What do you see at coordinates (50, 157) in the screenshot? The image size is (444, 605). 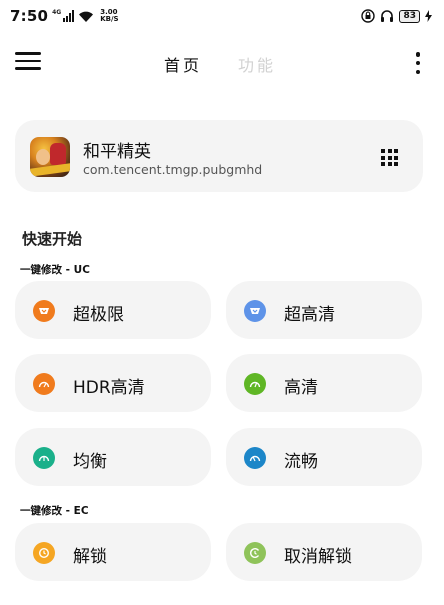 I see `game-app-icon` at bounding box center [50, 157].